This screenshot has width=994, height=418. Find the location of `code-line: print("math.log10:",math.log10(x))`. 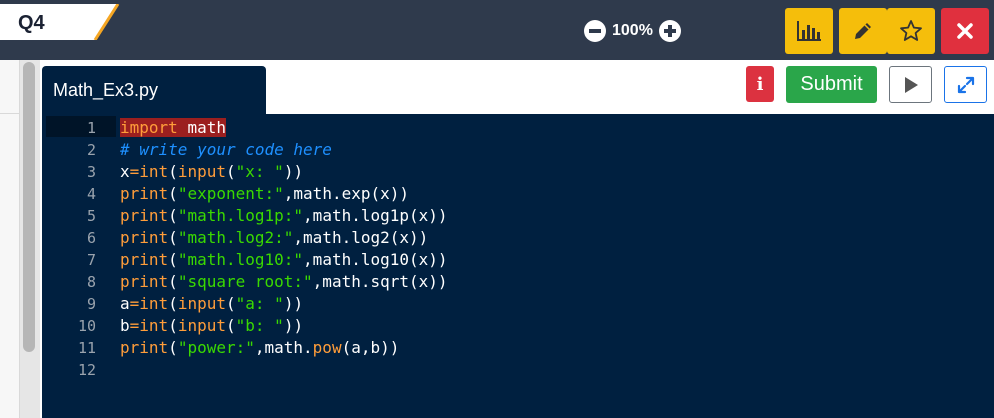

code-line: print("math.log10:",math.log10(x)) is located at coordinates (284, 260).